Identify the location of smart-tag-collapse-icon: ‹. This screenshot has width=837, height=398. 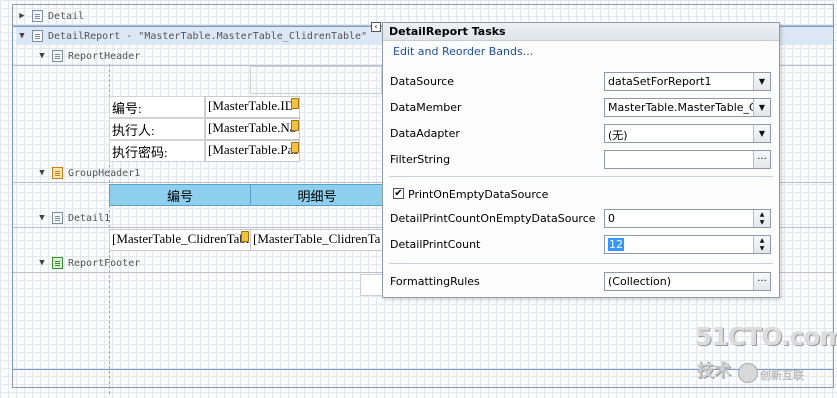
(376, 27).